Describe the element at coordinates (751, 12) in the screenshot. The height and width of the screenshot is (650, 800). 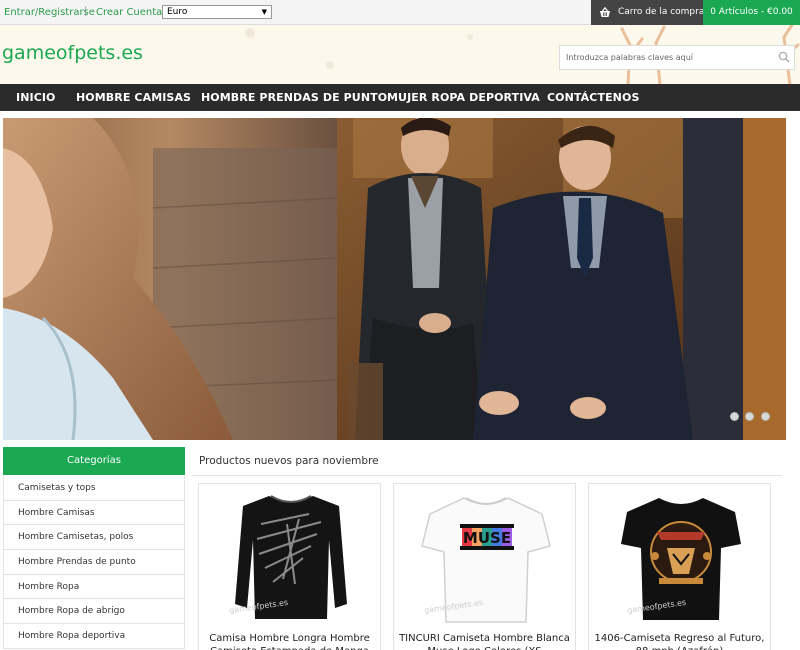
I see `cart-summary: 0 Artículos - €0.00` at that location.